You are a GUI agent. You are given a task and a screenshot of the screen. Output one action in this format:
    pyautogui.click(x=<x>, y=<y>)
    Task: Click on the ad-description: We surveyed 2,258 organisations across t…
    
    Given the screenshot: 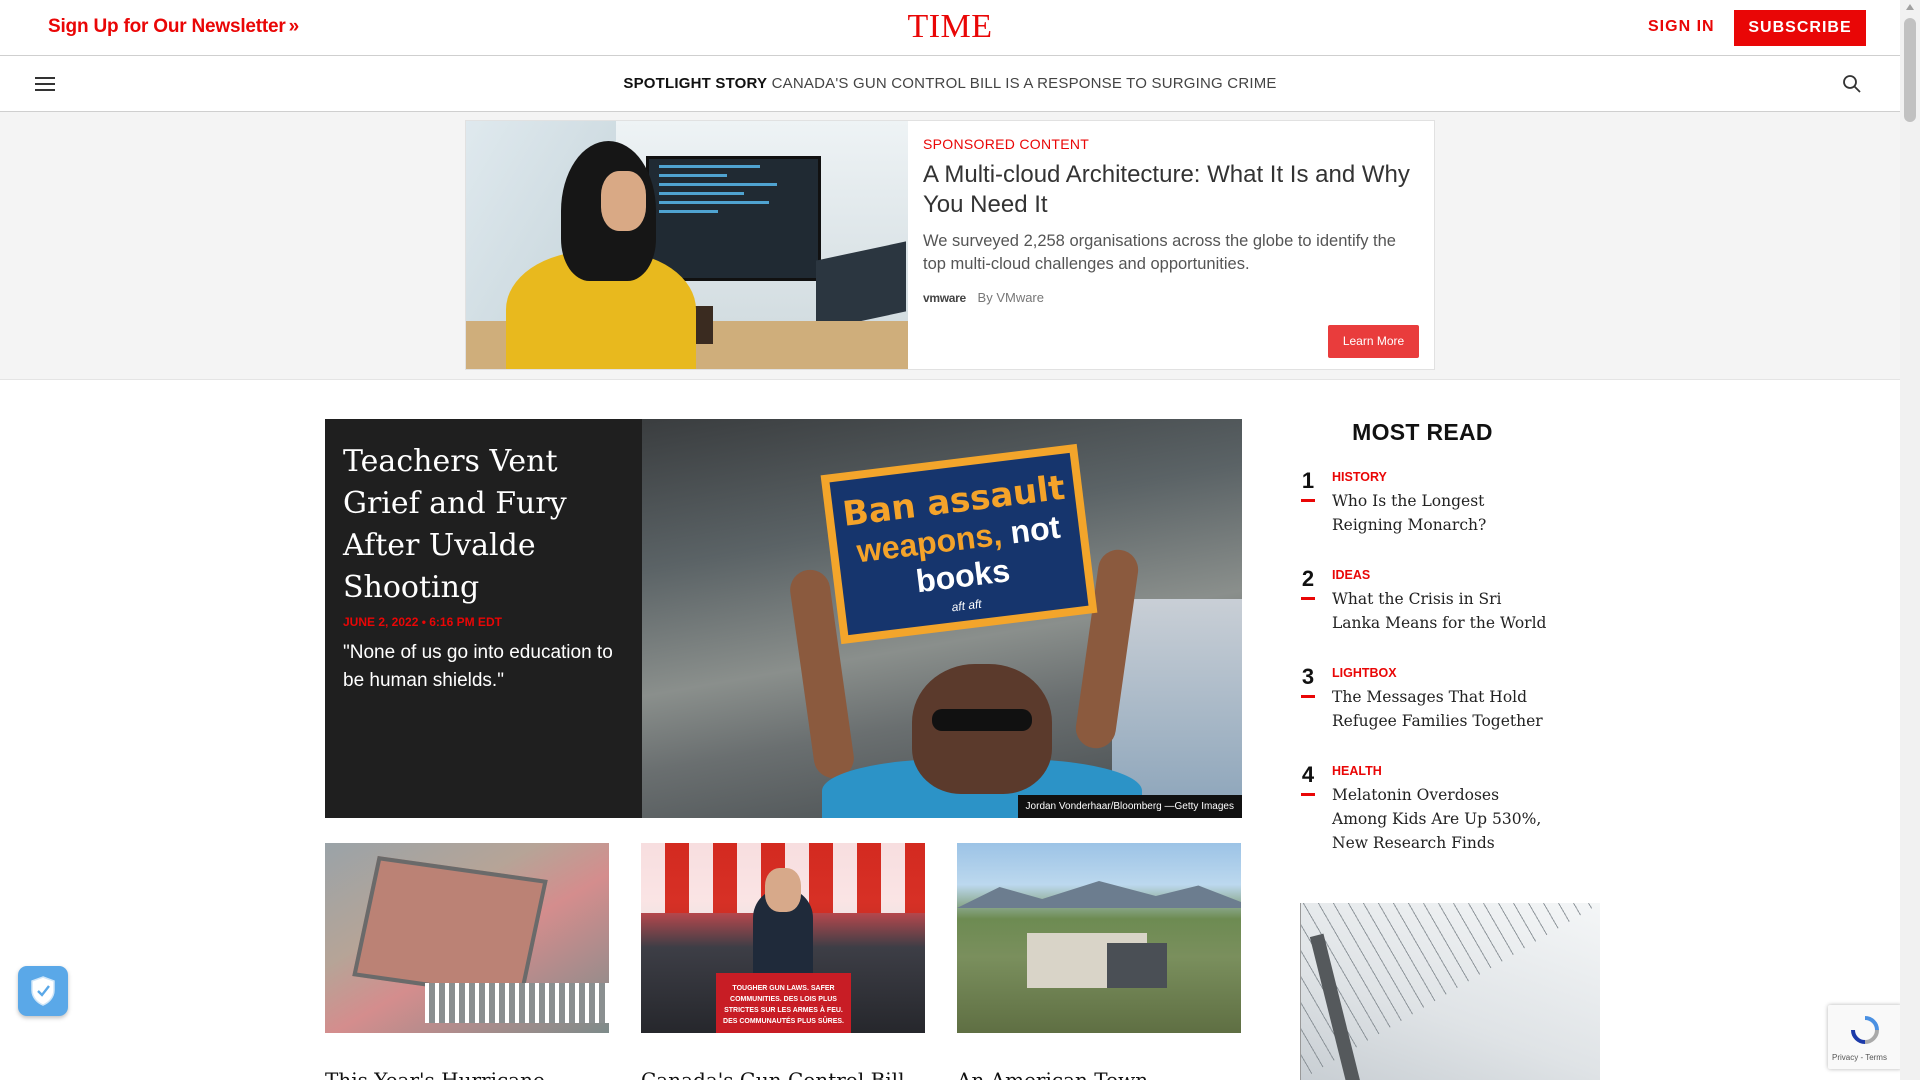 What is the action you would take?
    pyautogui.click(x=1159, y=252)
    